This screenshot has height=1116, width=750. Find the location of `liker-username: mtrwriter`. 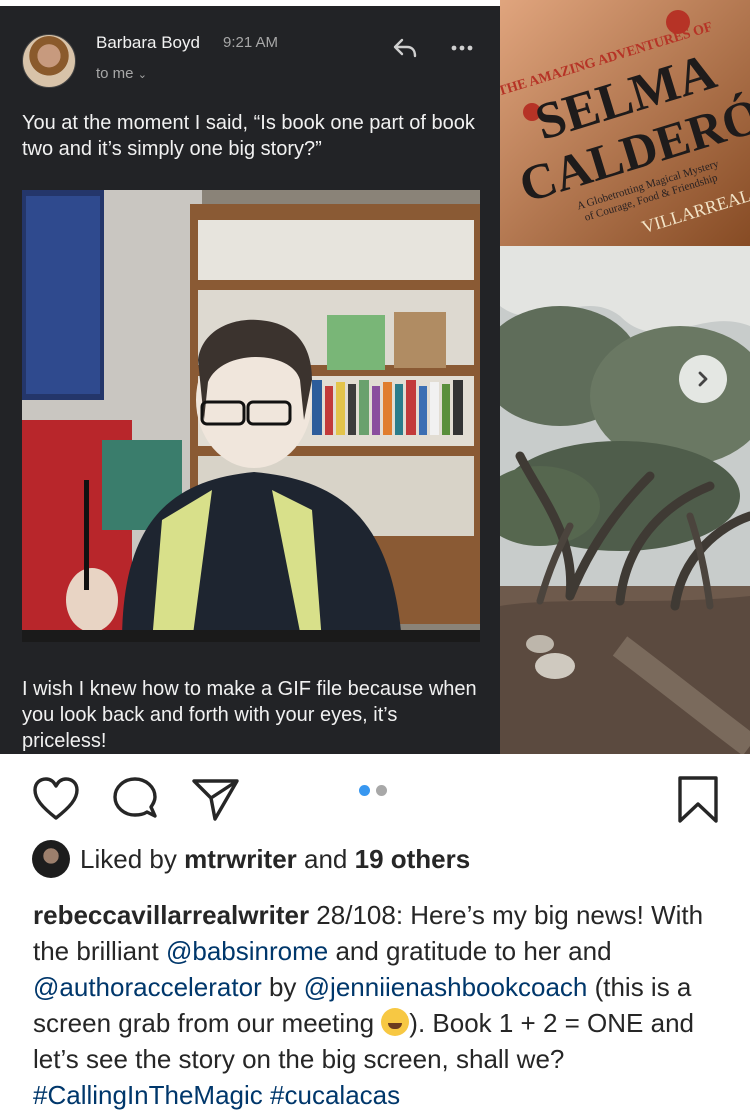

liker-username: mtrwriter is located at coordinates (240, 859).